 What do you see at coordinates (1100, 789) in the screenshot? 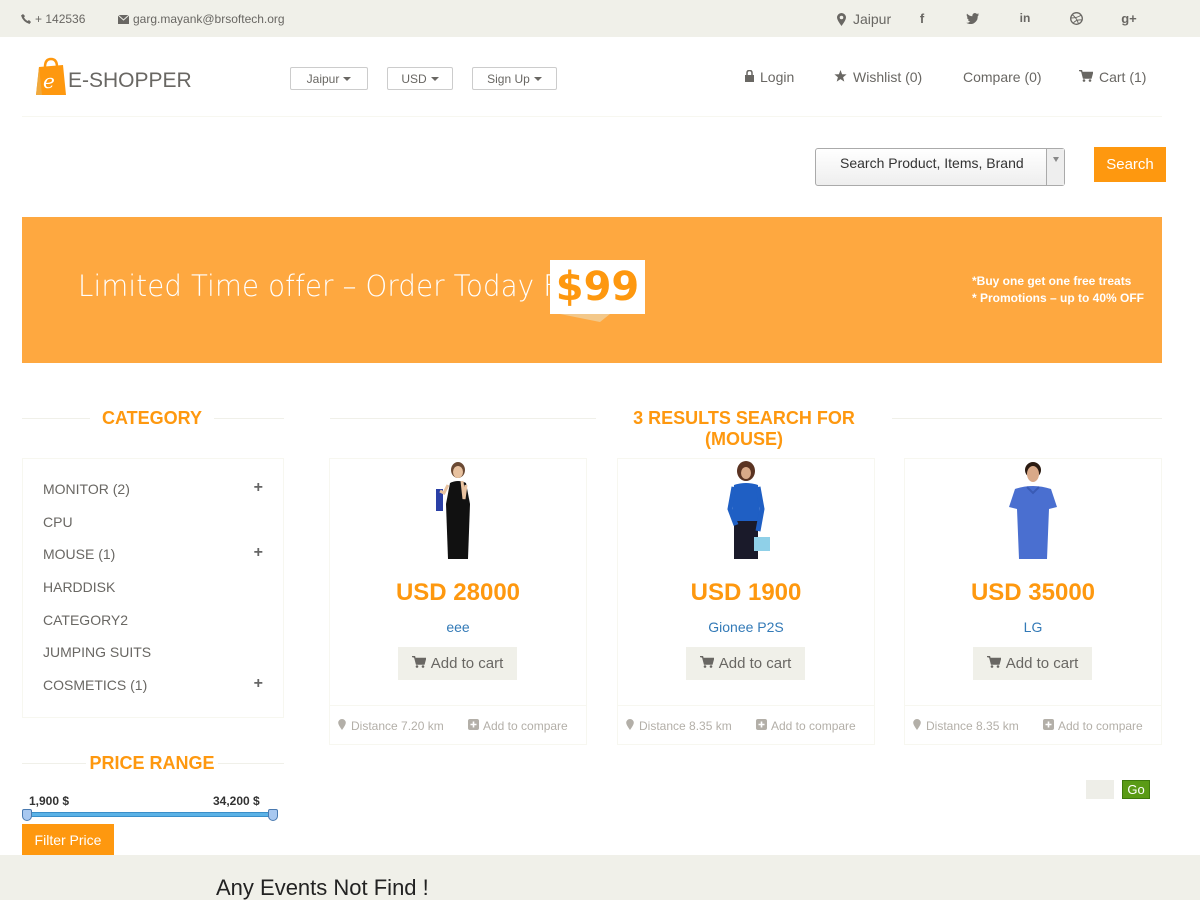
I see `page-number-input` at bounding box center [1100, 789].